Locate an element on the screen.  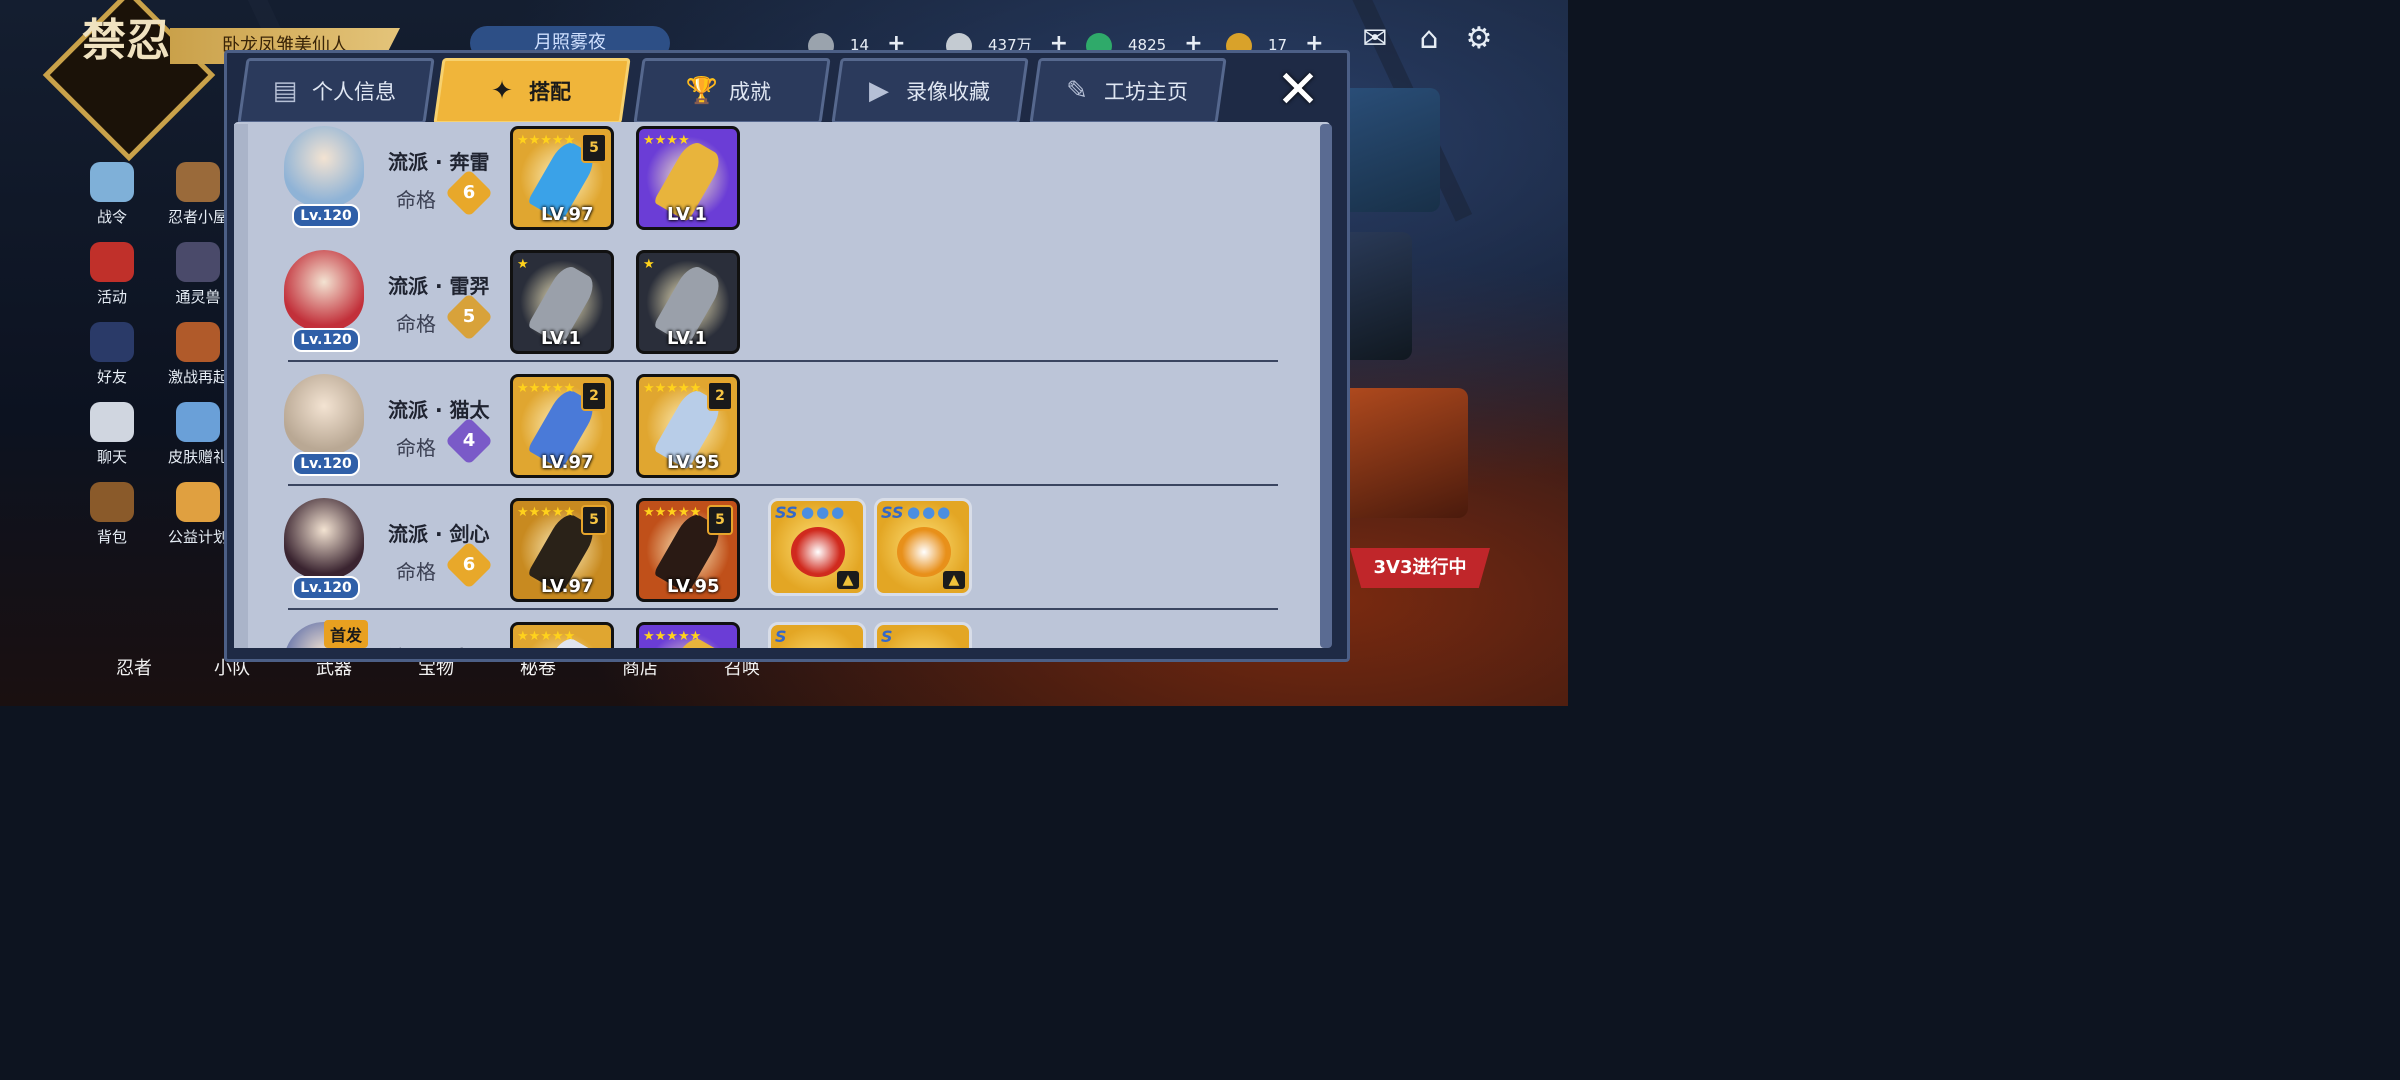
tab-label: 成就 is located at coordinates (750, 92).